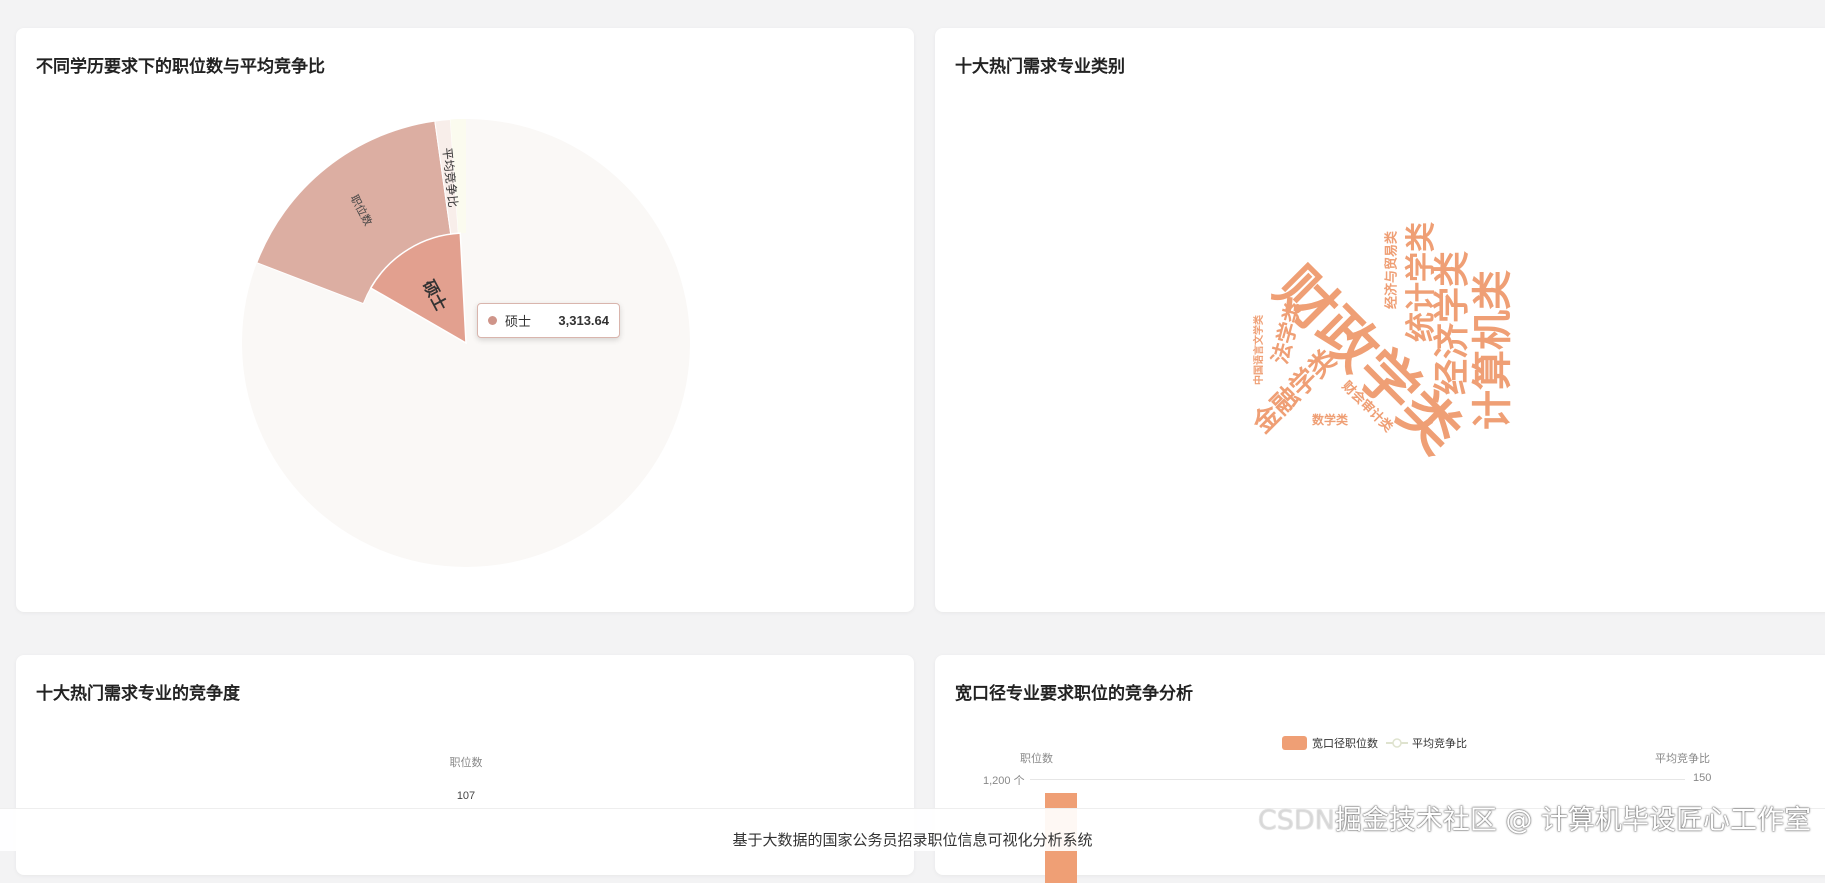 The image size is (1825, 883). What do you see at coordinates (1357, 779) in the screenshot?
I see `gridline` at bounding box center [1357, 779].